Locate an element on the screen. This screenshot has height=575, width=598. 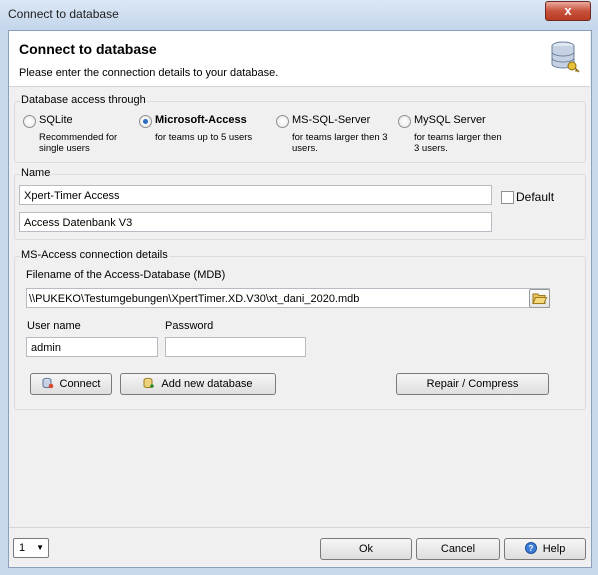
footer-separator is located at coordinates (299, 527).